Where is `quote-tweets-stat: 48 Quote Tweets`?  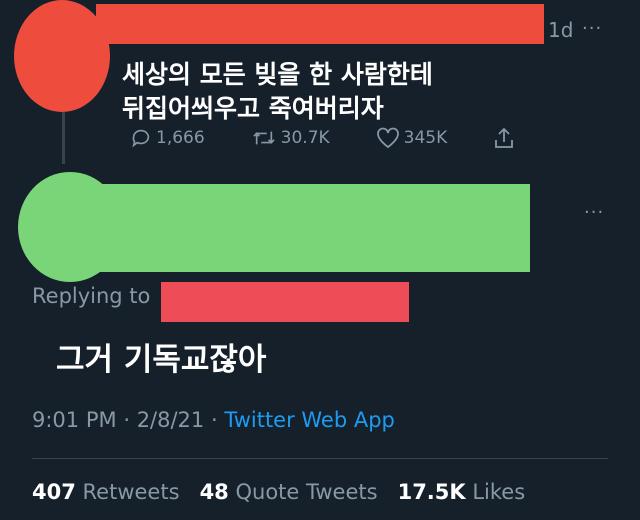 quote-tweets-stat: 48 Quote Tweets is located at coordinates (289, 492).